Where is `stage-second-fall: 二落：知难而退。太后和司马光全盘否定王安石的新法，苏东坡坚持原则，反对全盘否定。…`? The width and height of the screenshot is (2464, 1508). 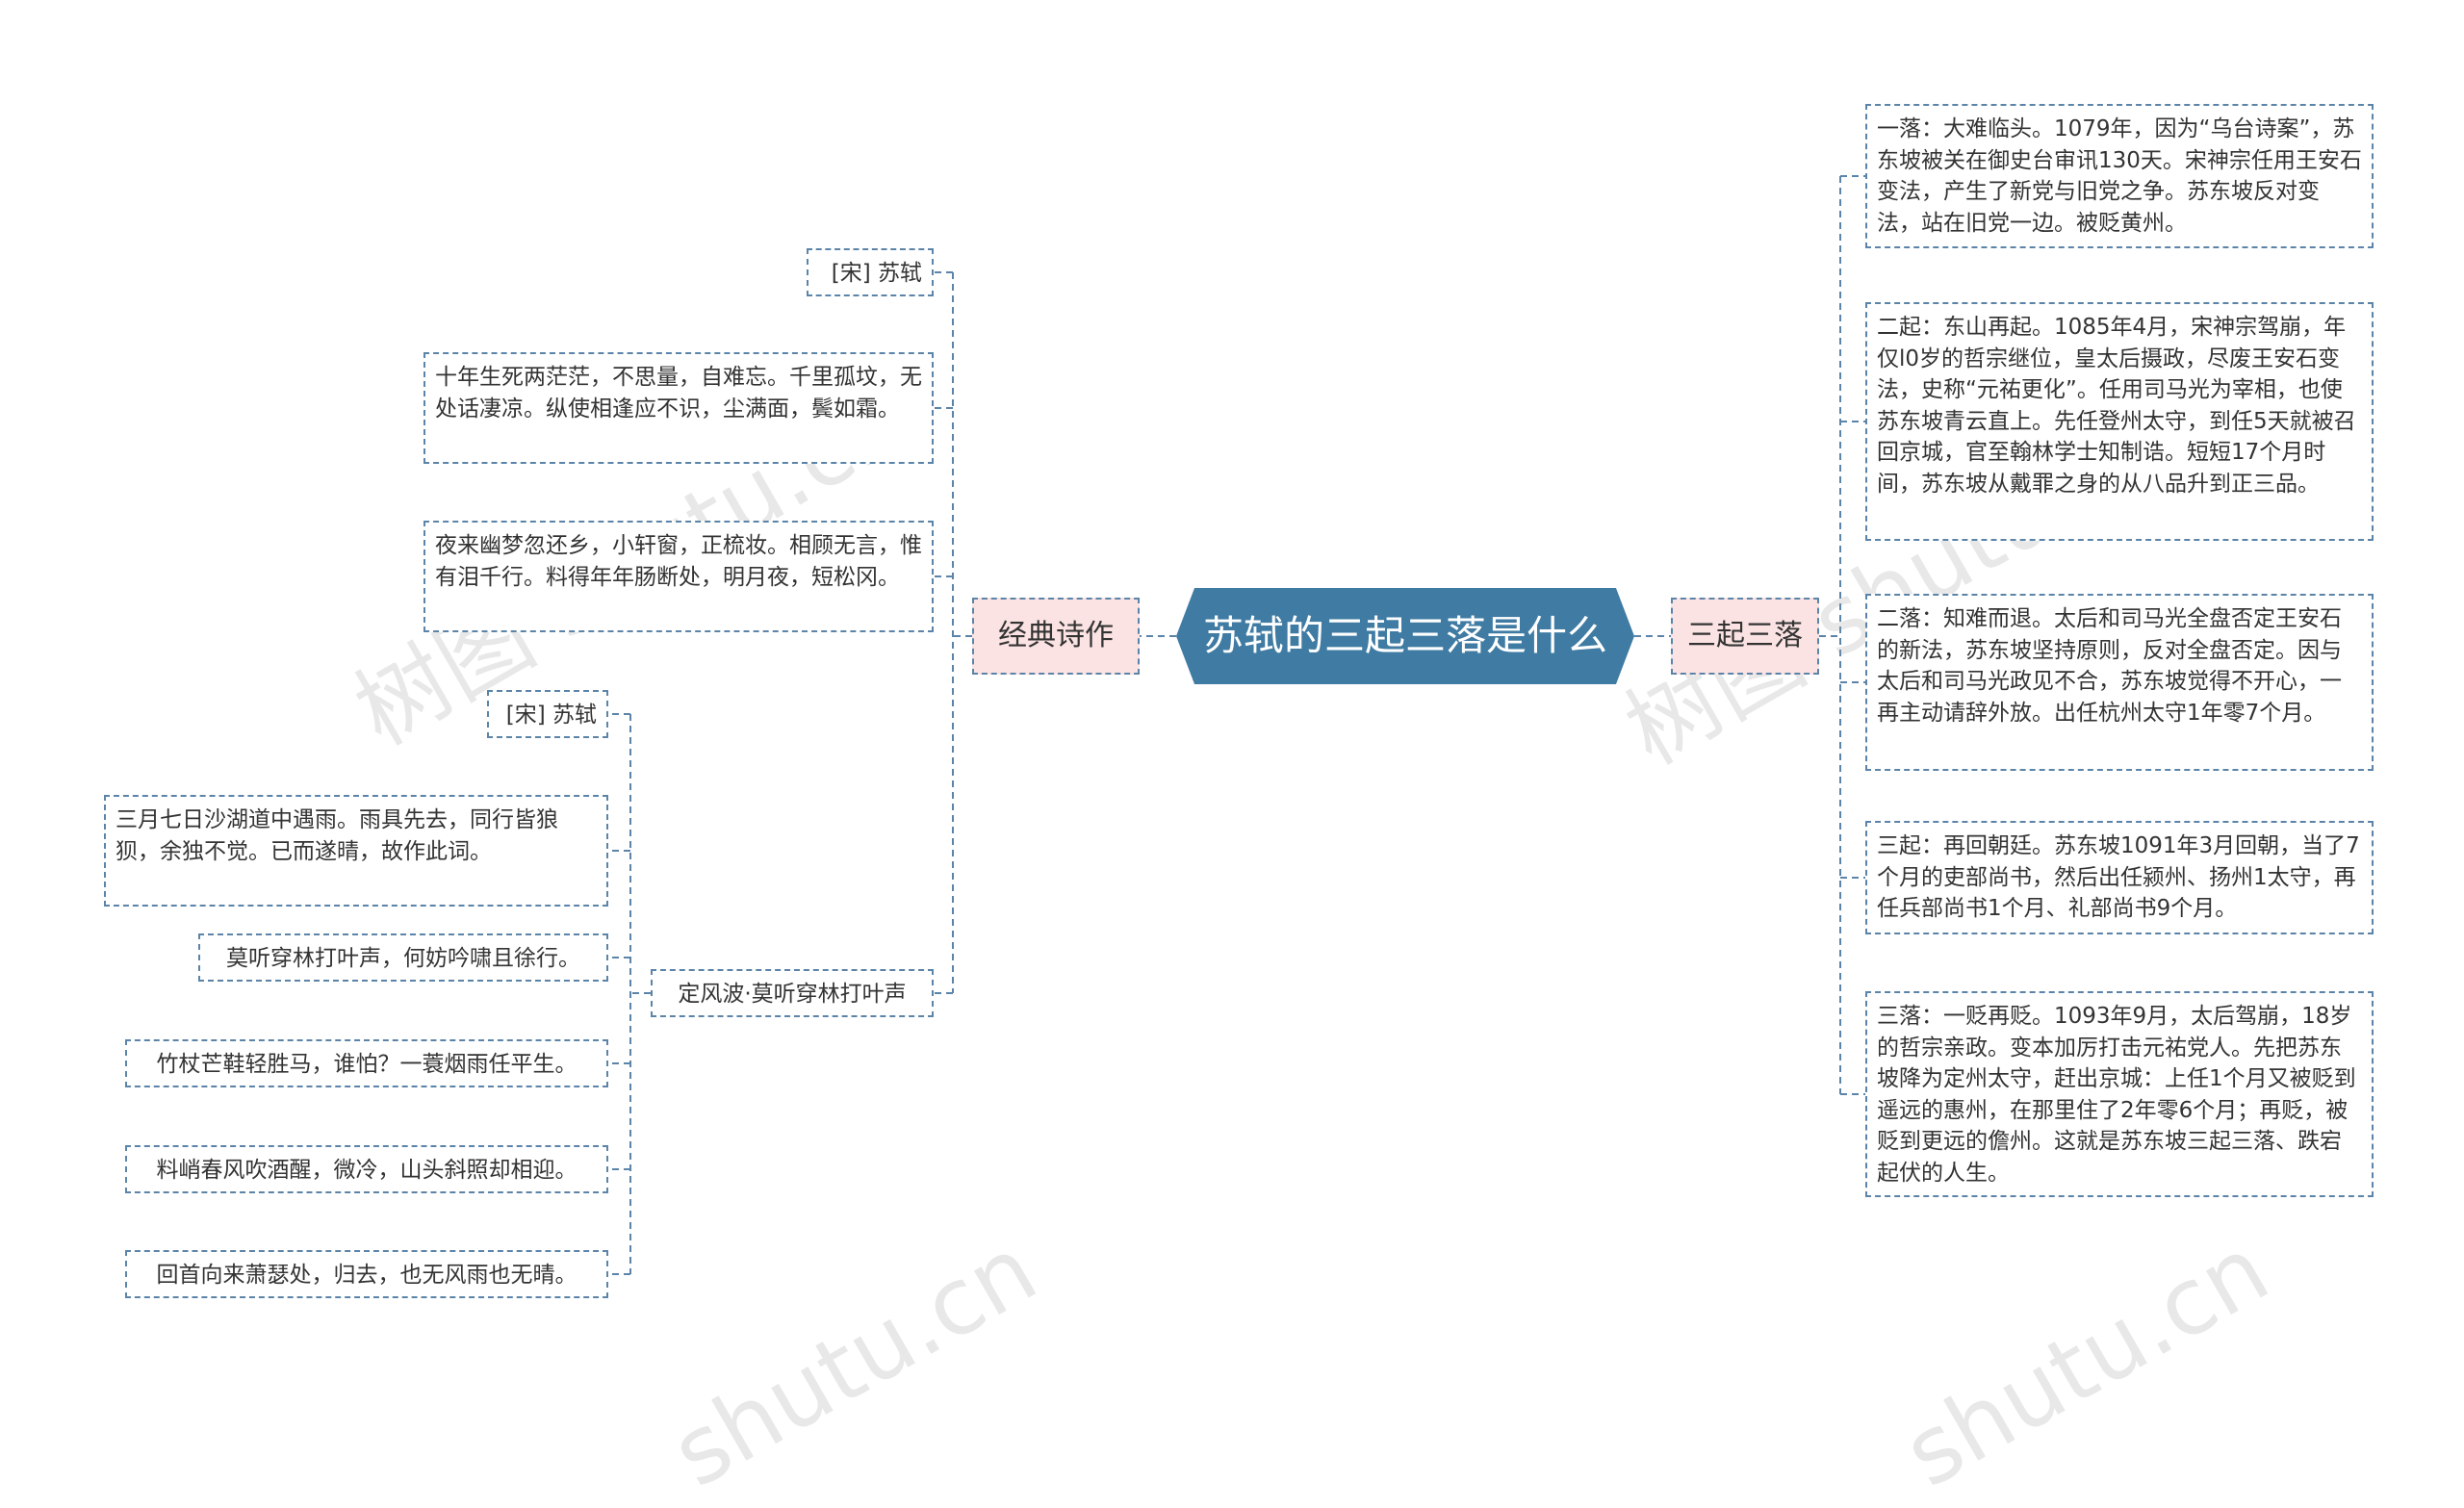
stage-second-fall: 二落：知难而退。太后和司马光全盘否定王安石的新法，苏东坡坚持原则，反对全盘否定。… is located at coordinates (2119, 682).